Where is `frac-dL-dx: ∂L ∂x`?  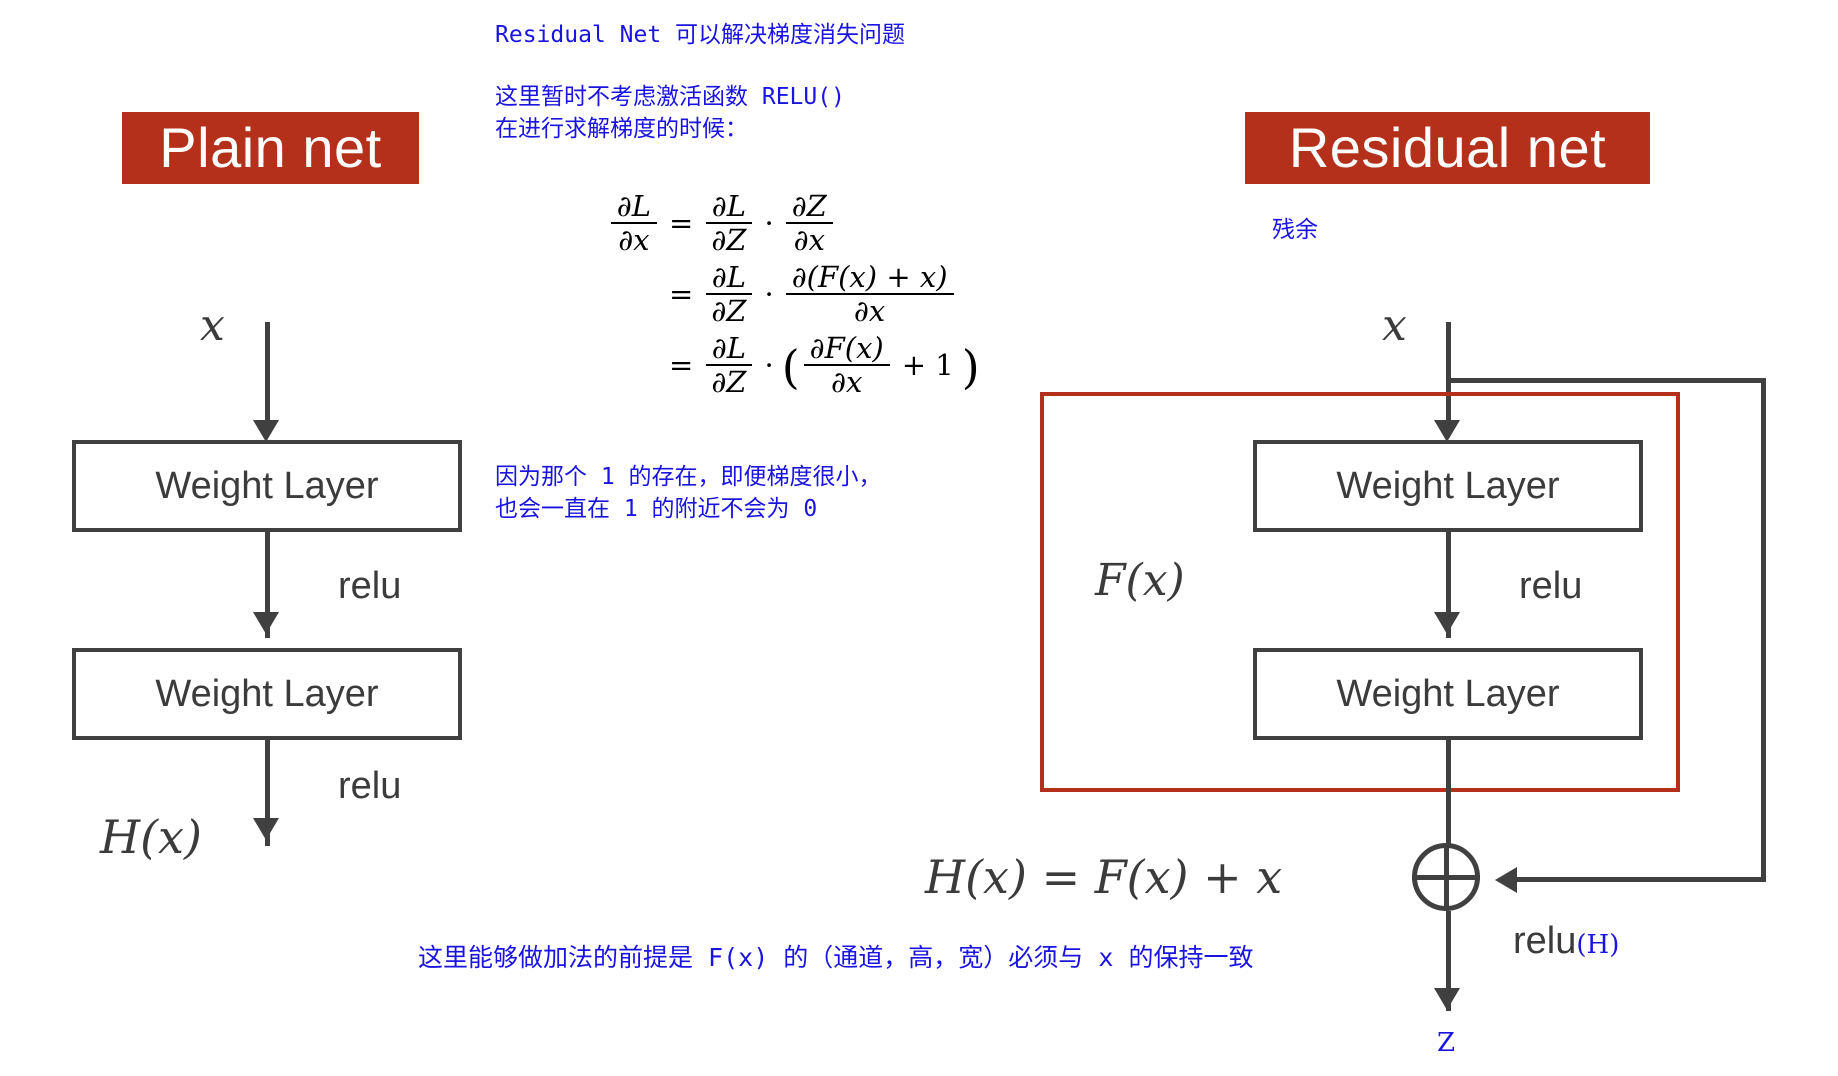 frac-dL-dx: ∂L ∂x is located at coordinates (633, 224).